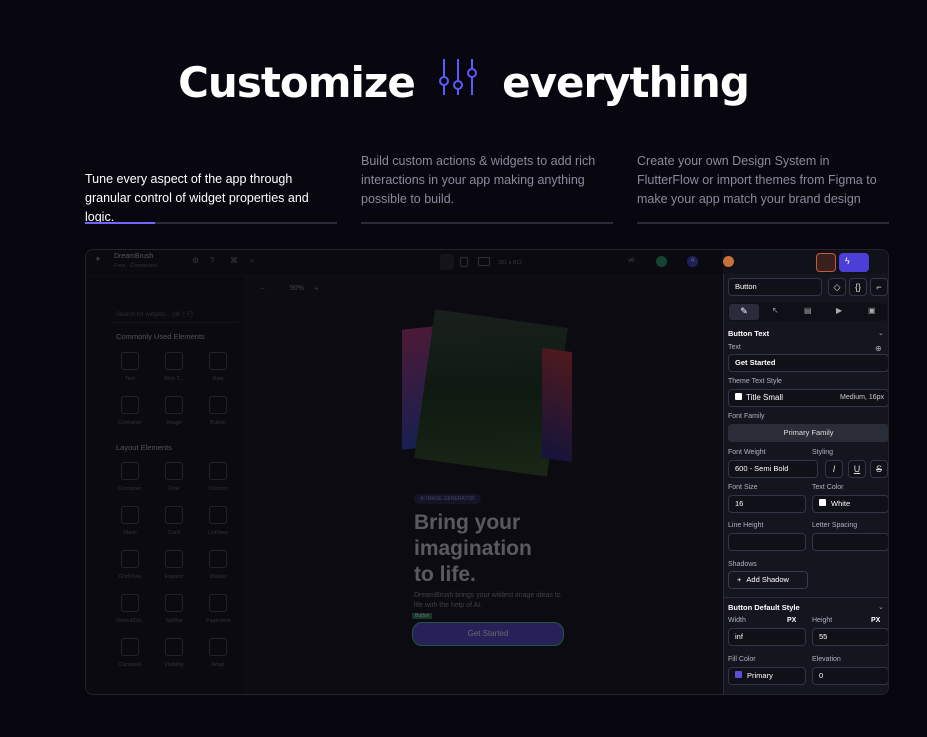 The height and width of the screenshot is (737, 927). Describe the element at coordinates (872, 310) in the screenshot. I see `tab-docs-icon: ▣` at that location.